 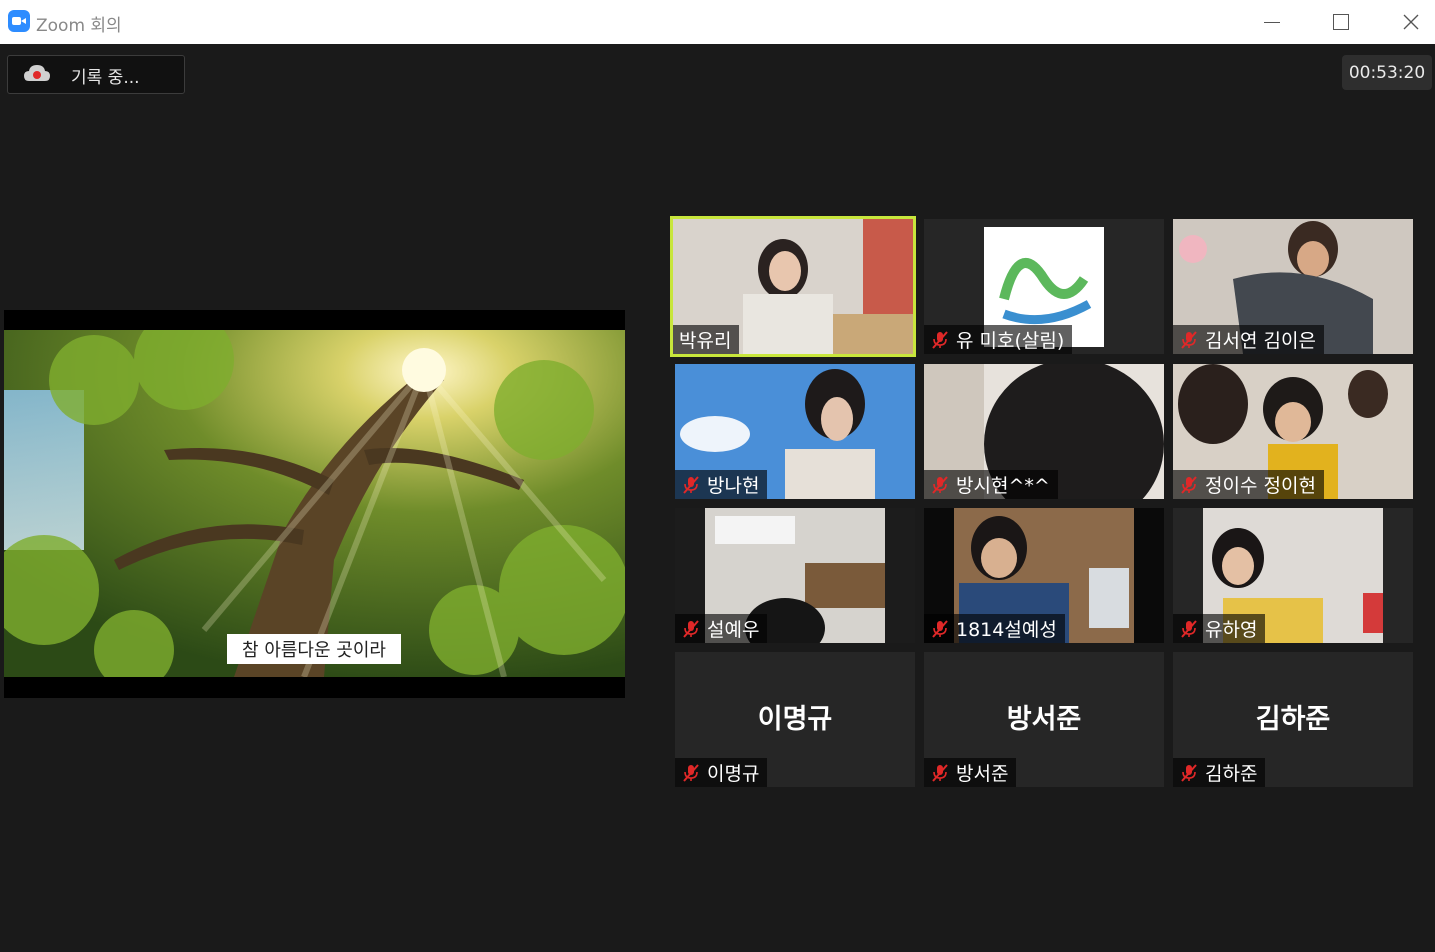 What do you see at coordinates (79, 26) in the screenshot?
I see `window-title: Zoom 회의` at bounding box center [79, 26].